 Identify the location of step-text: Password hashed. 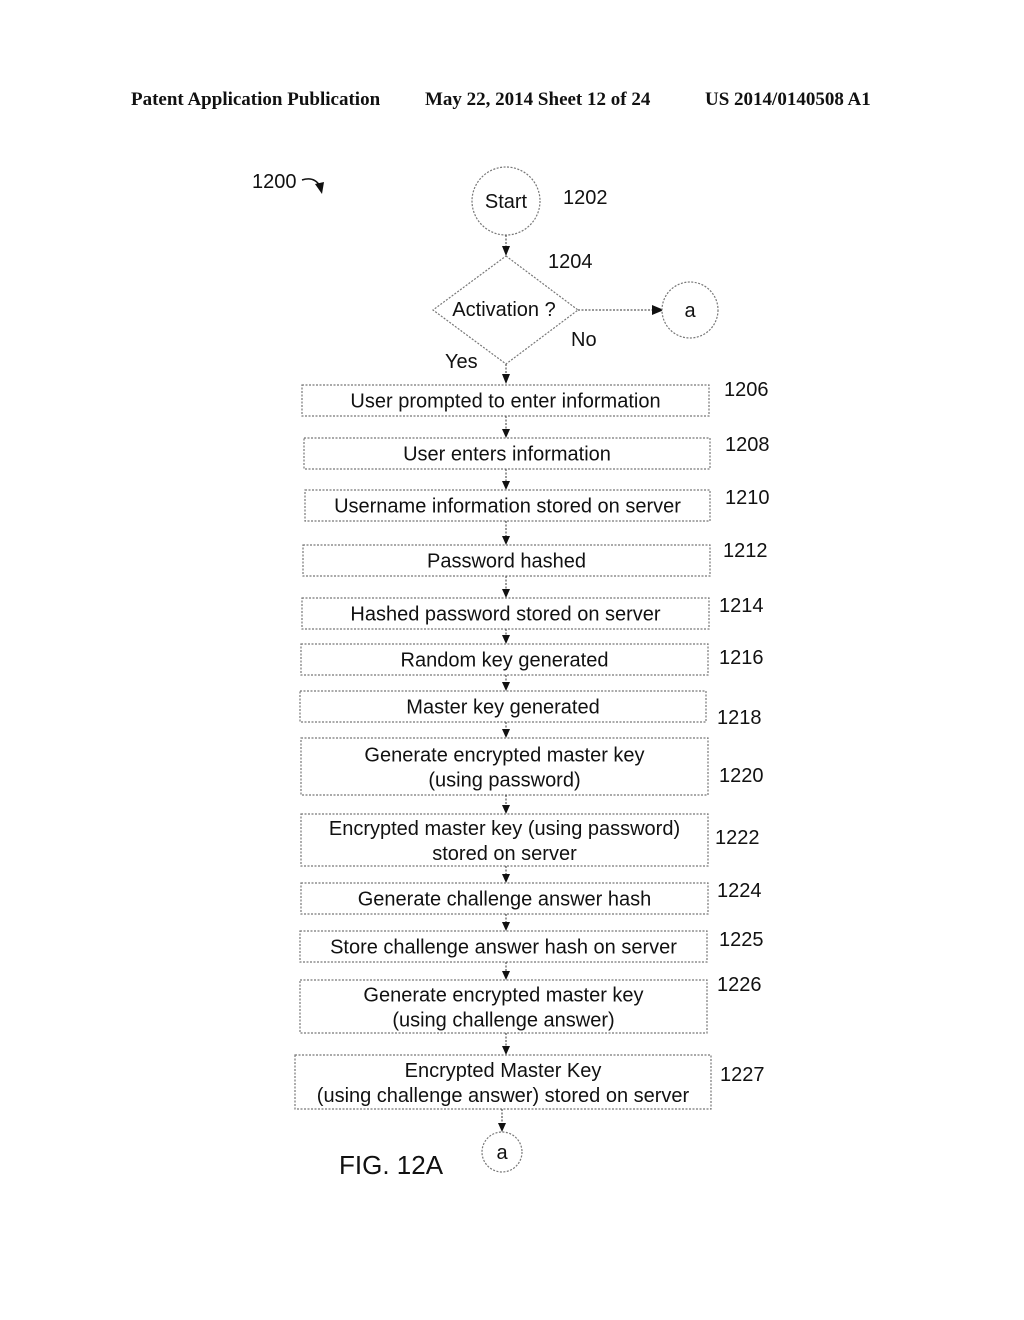
(506, 562).